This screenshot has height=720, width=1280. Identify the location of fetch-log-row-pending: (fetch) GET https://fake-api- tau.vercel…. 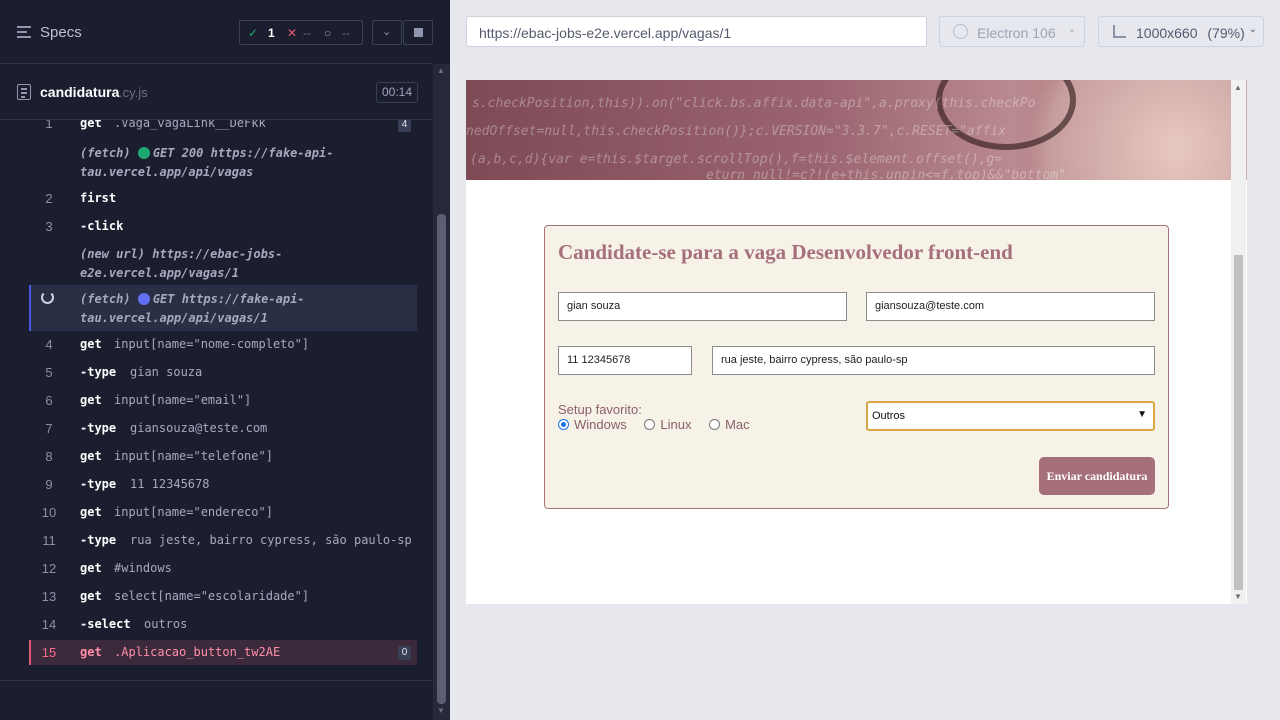
(223, 308).